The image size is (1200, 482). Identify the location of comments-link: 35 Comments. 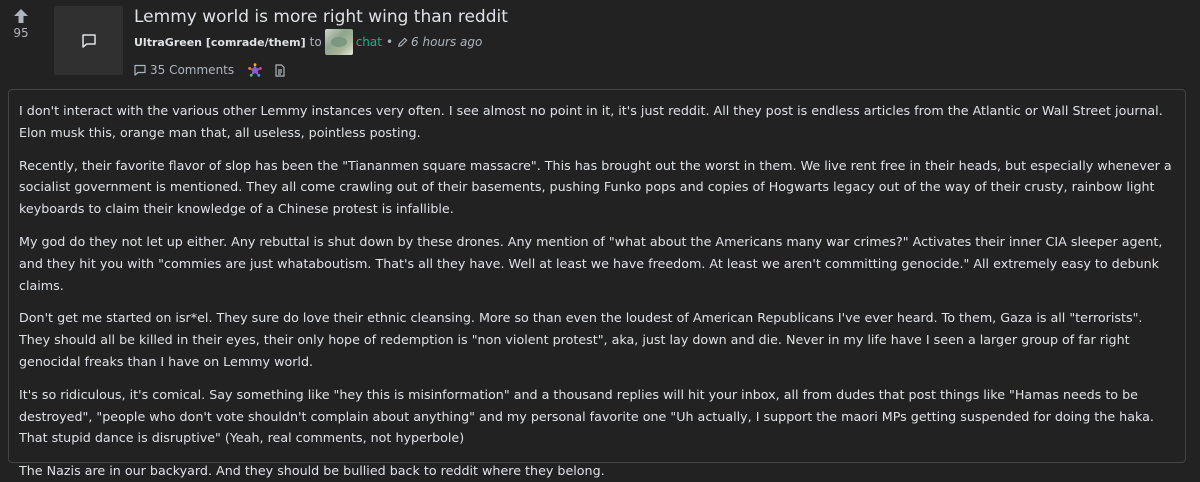
(184, 70).